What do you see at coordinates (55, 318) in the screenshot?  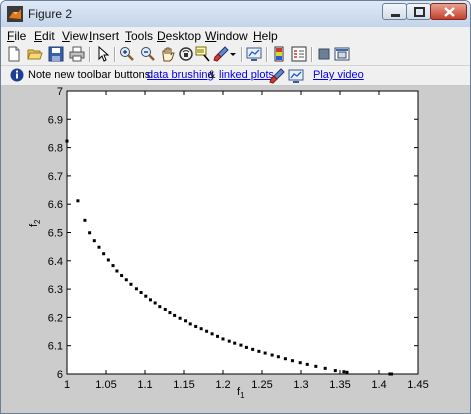 I see `y-tick-label: 6.2` at bounding box center [55, 318].